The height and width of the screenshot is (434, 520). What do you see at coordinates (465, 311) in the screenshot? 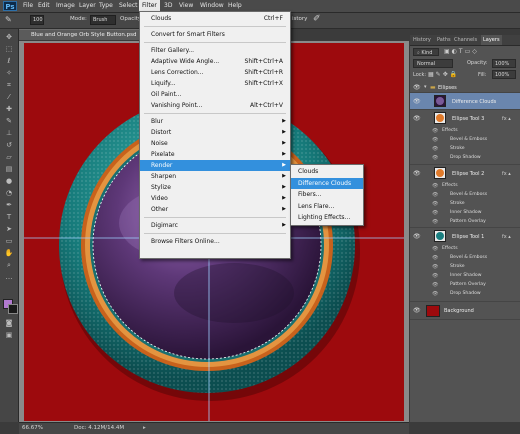
I see `layer-row-background: 👁 Background` at bounding box center [465, 311].